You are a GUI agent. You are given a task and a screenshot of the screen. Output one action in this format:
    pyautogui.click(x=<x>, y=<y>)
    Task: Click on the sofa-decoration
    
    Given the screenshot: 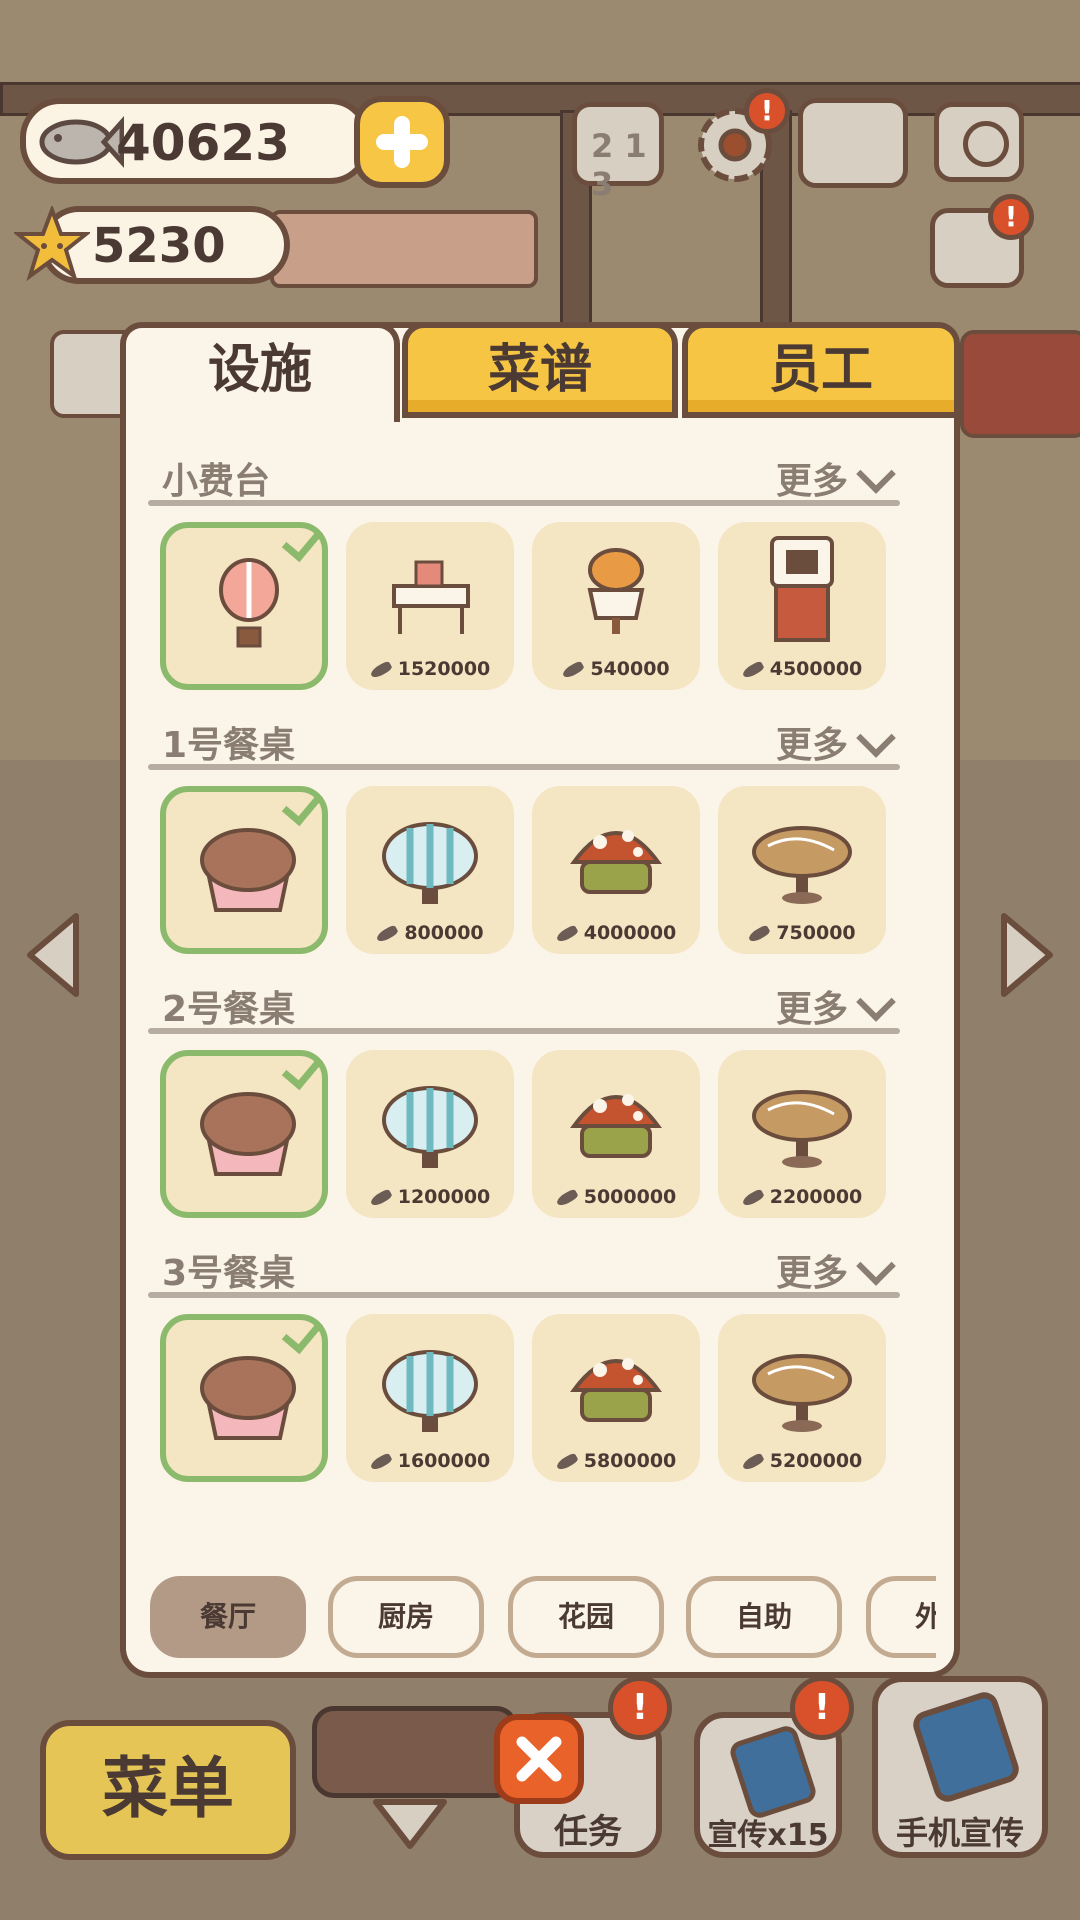 What is the action you would take?
    pyautogui.click(x=415, y=1752)
    